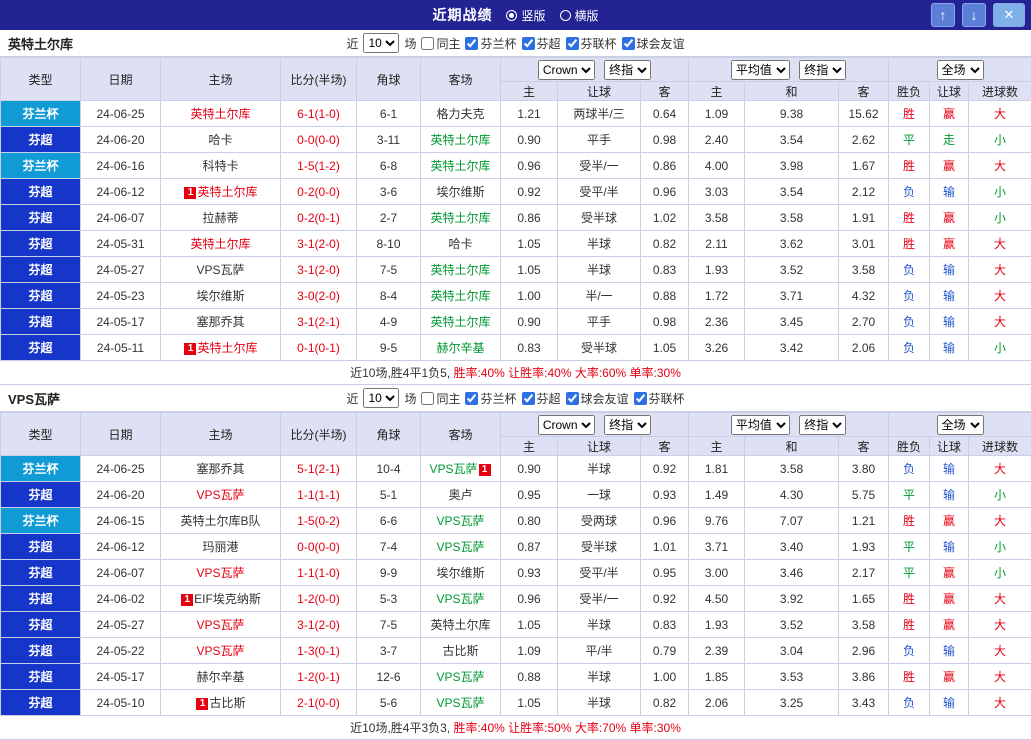 This screenshot has height=740, width=1031. I want to click on result-handicap: 走, so click(949, 140).